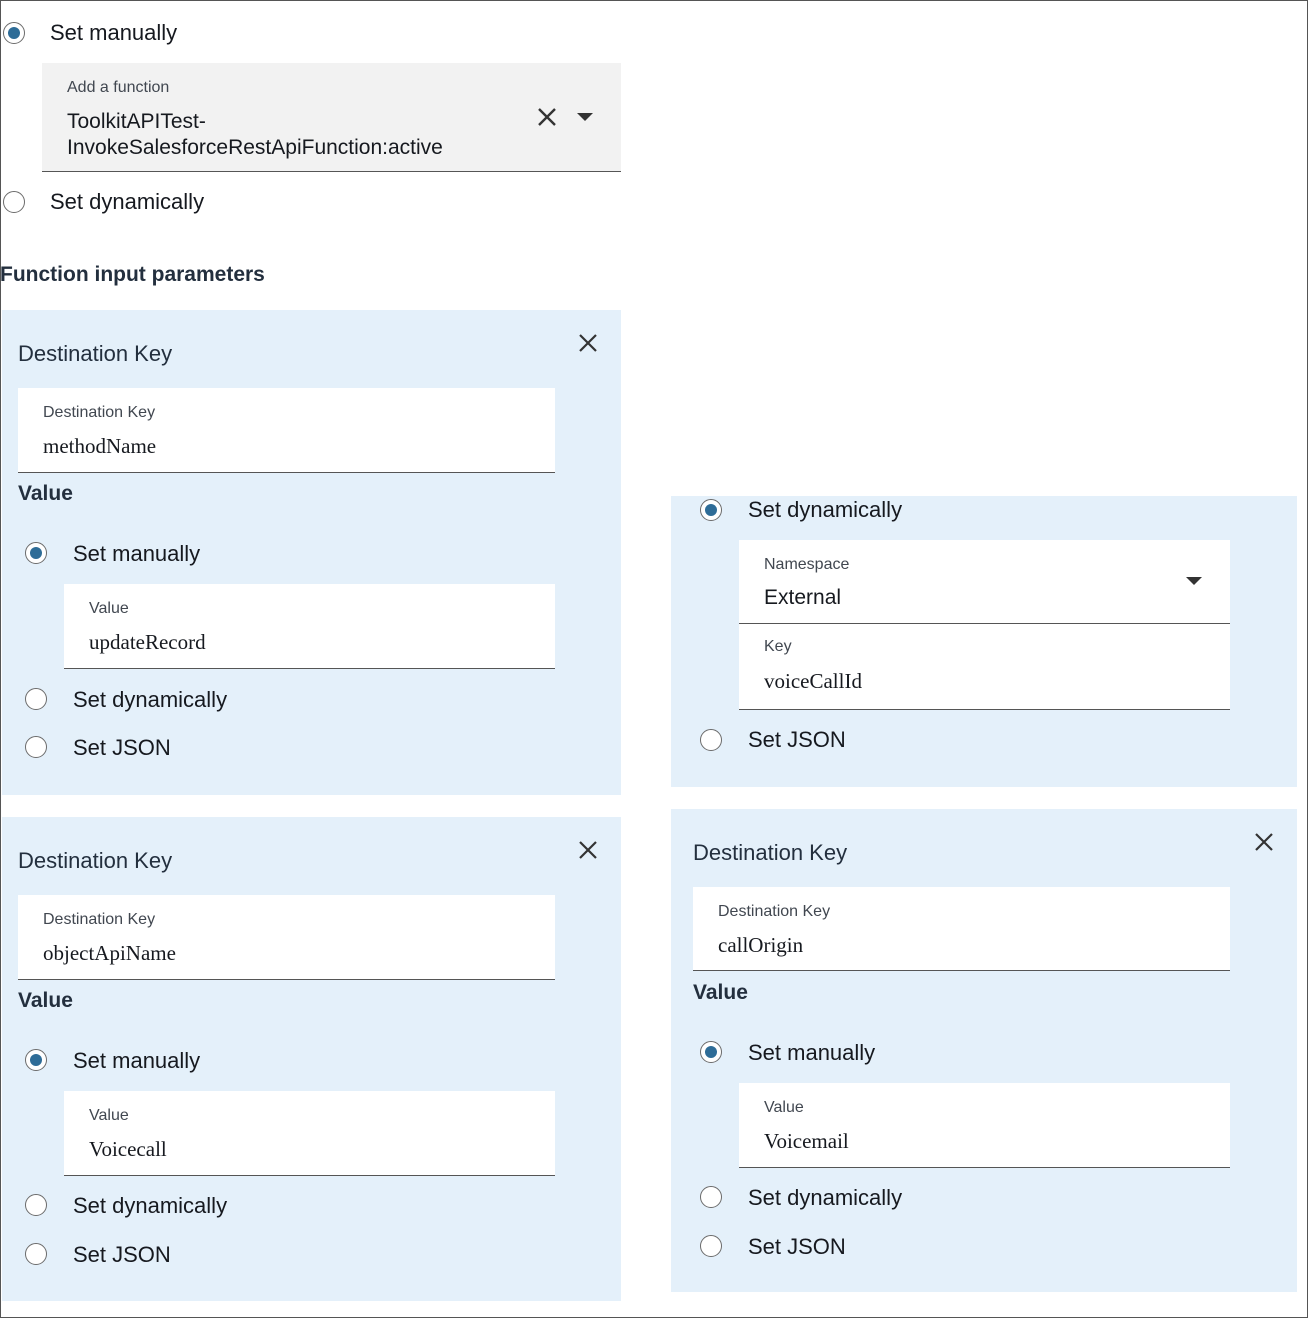  I want to click on field-label: Namespace, so click(807, 564).